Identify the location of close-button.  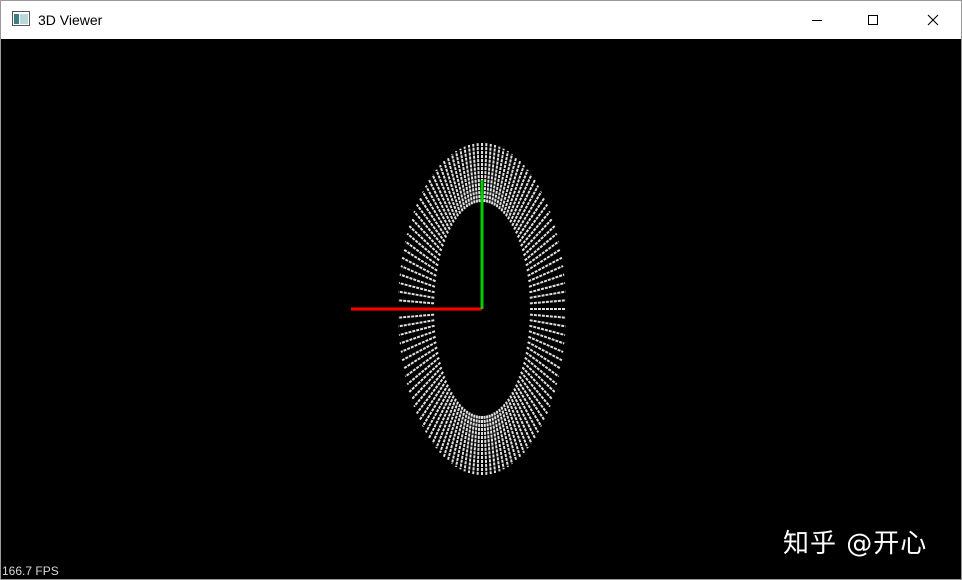
(933, 20).